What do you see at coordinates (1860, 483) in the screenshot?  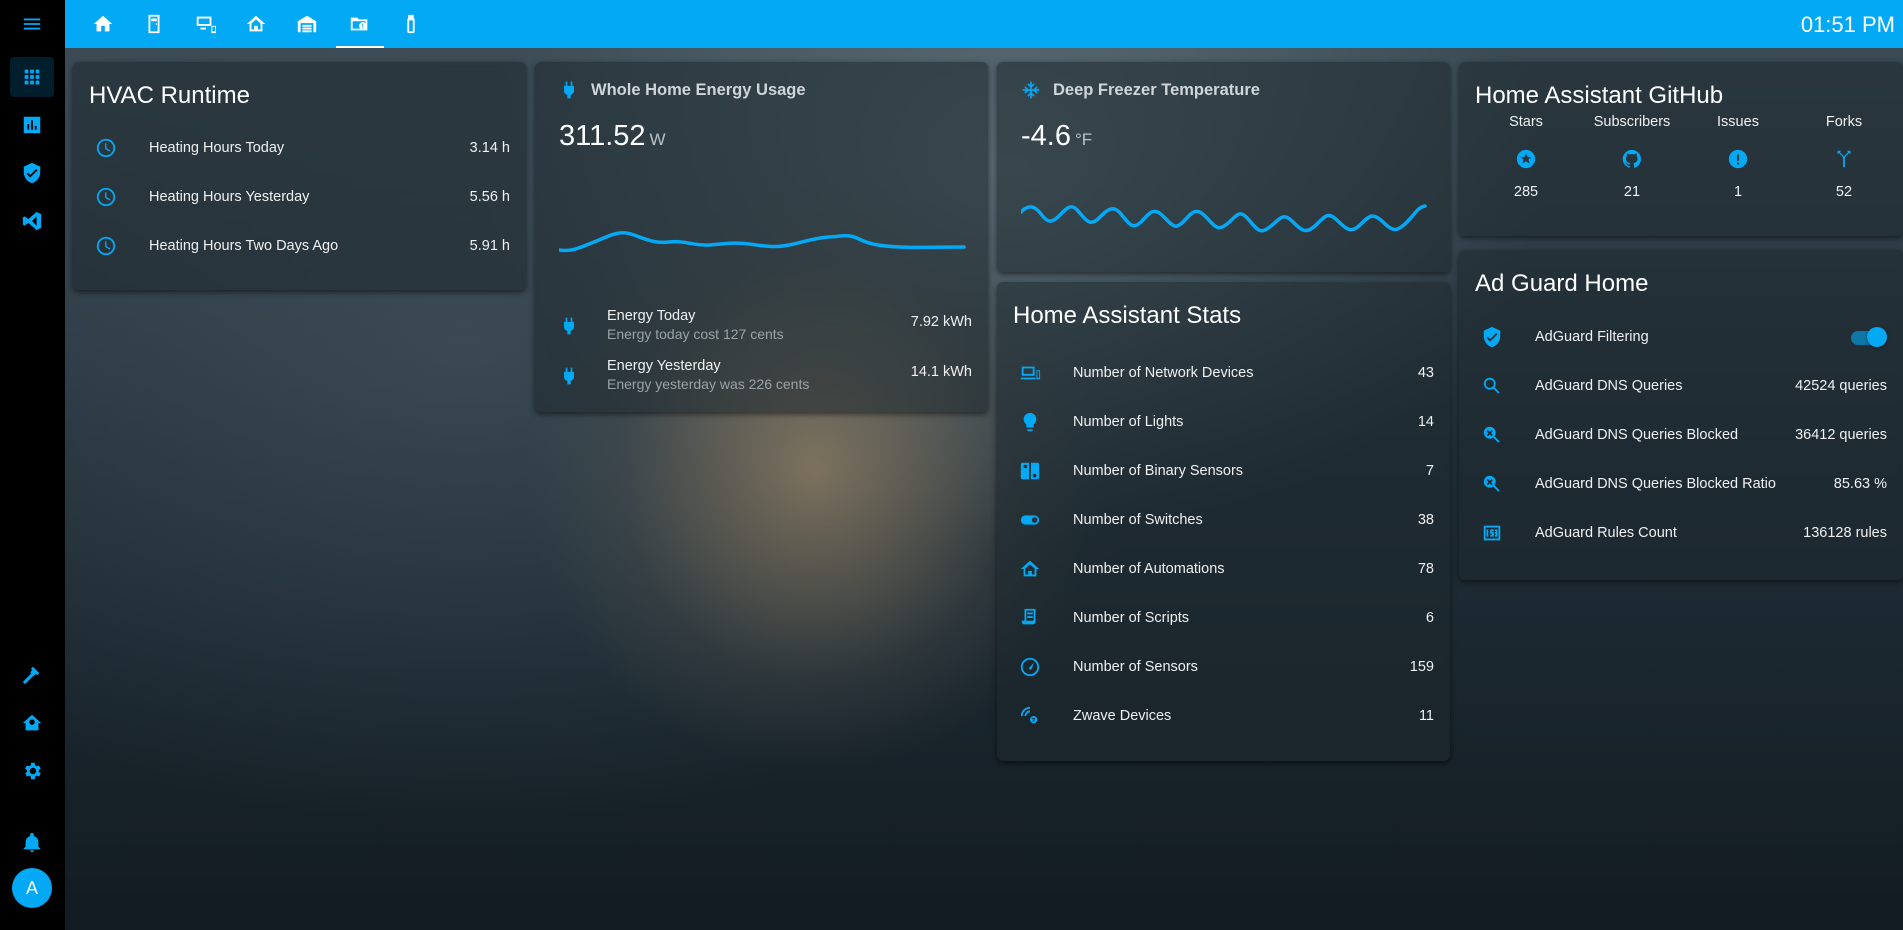 I see `row-value: 85.63 %` at bounding box center [1860, 483].